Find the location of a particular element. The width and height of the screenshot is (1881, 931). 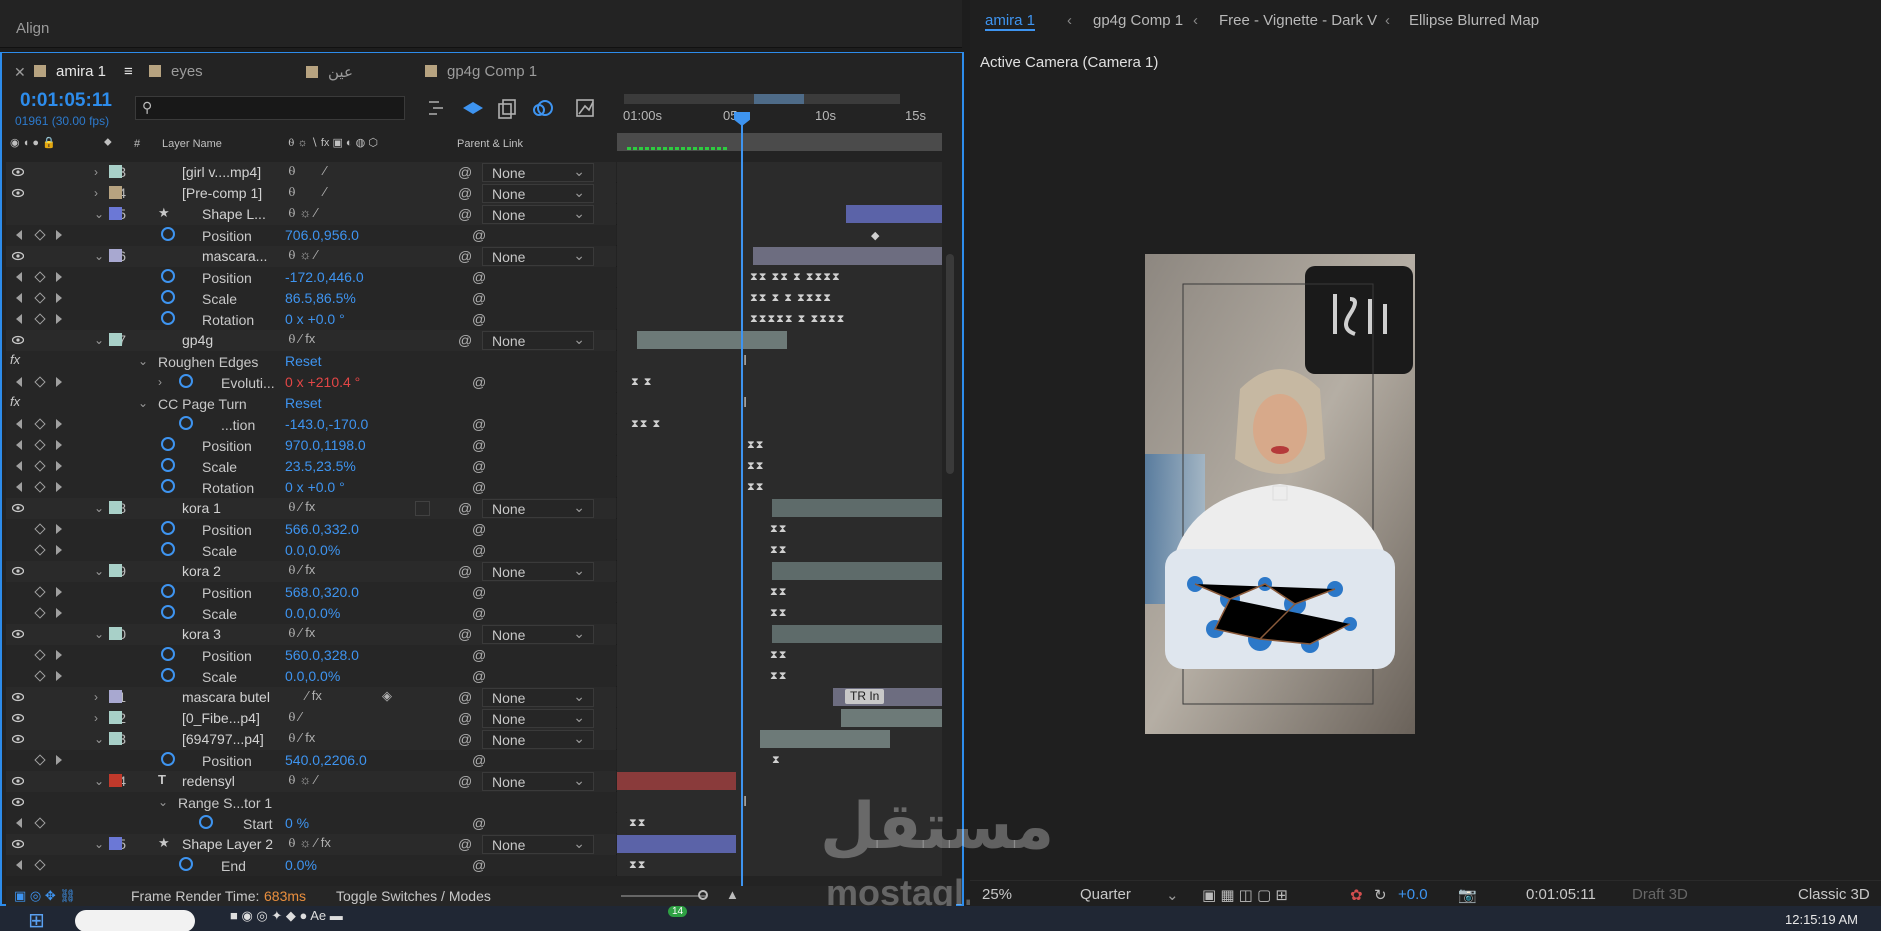

property-row: Start 0 % @ ⧗⧗ is located at coordinates (474, 823).